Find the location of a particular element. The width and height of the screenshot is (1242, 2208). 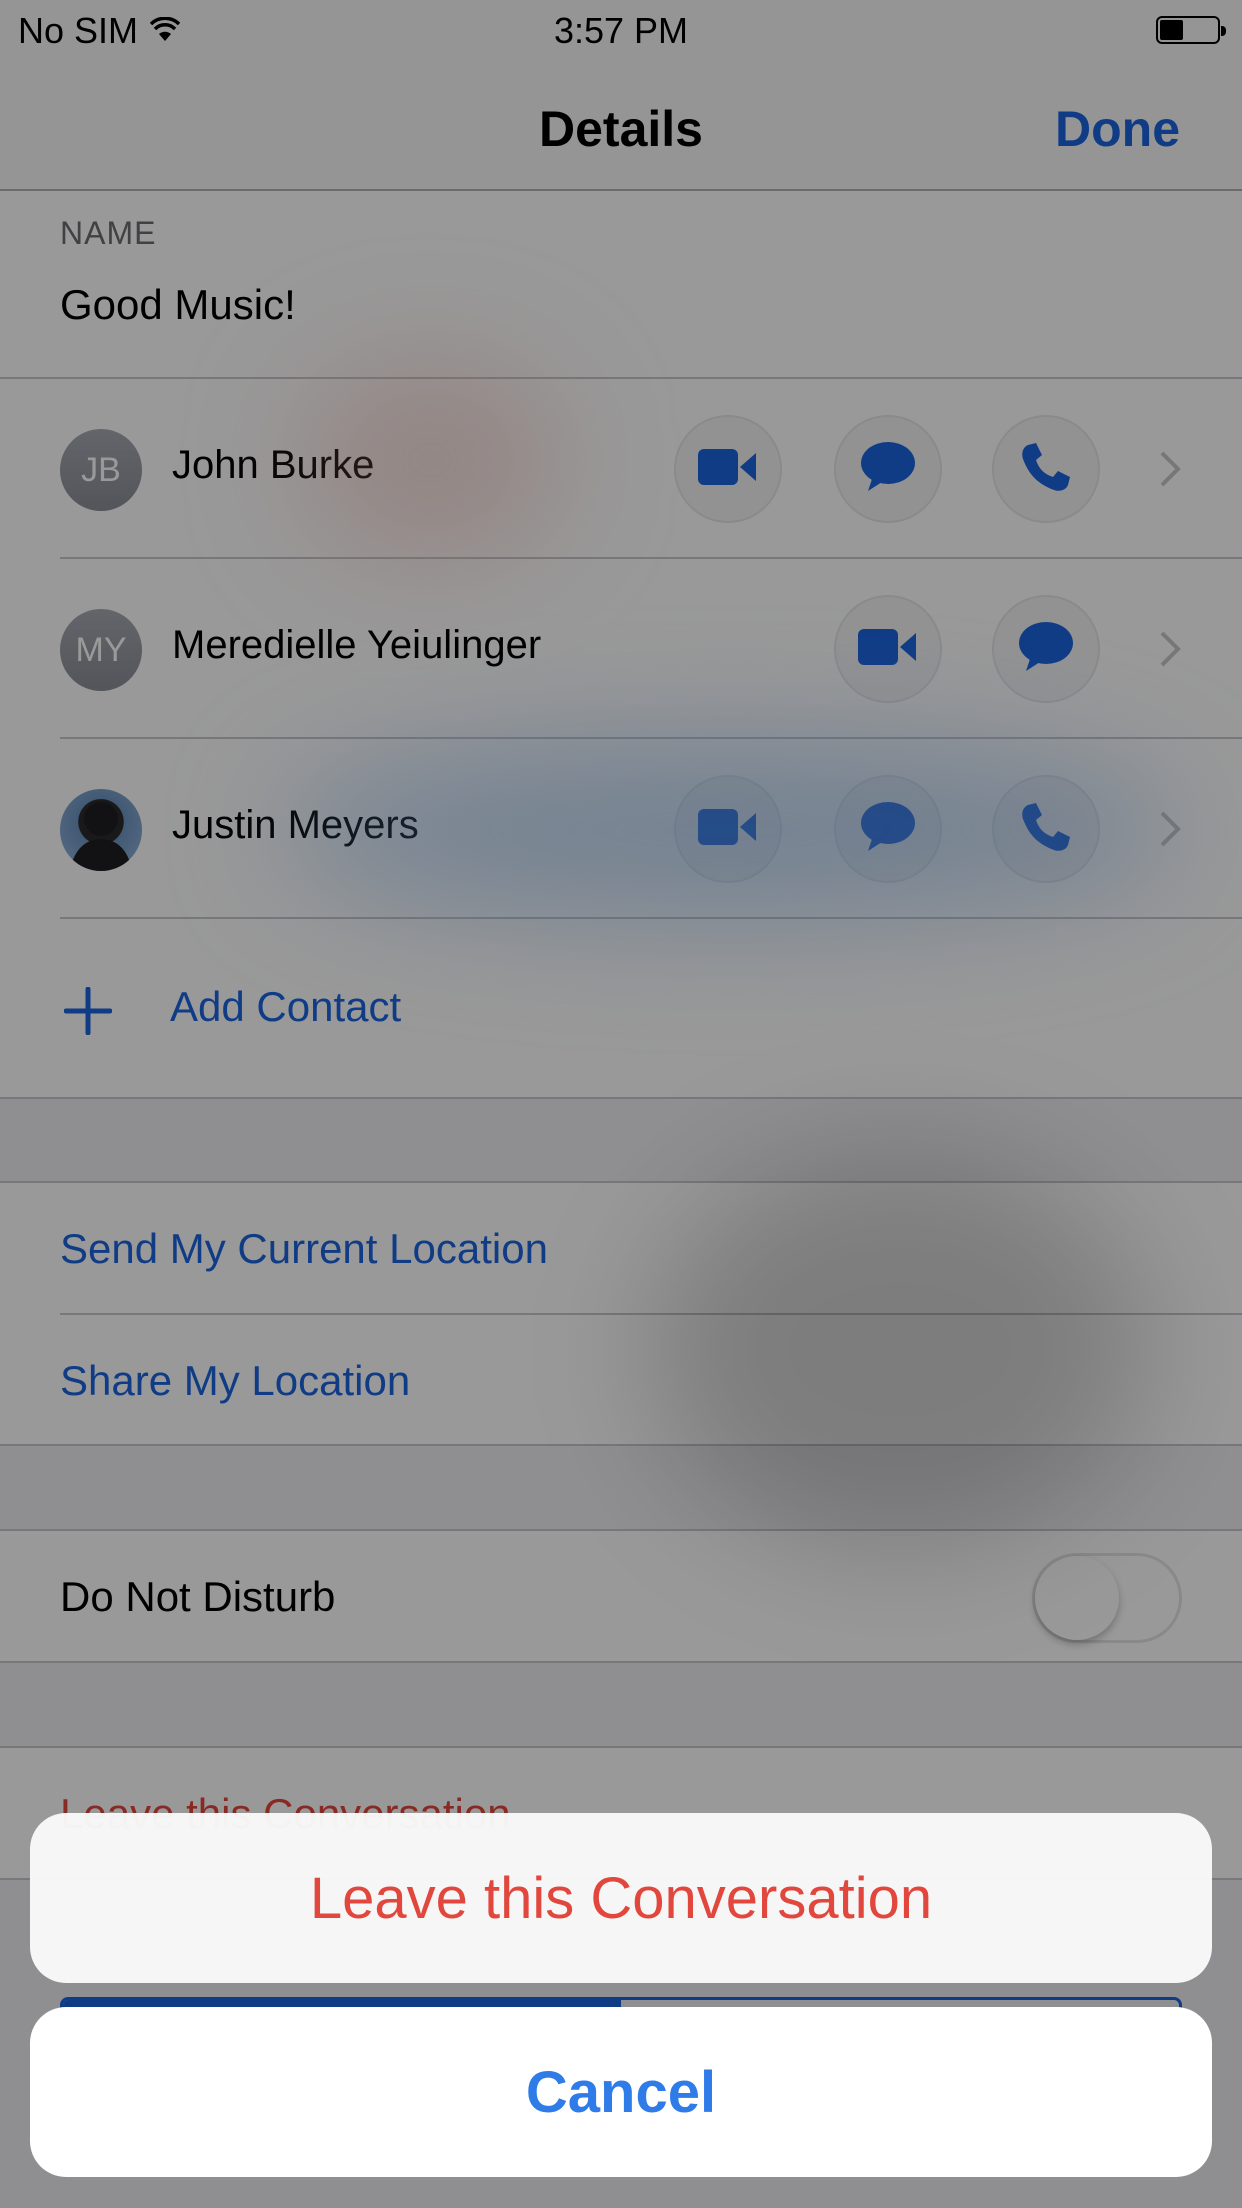

cancel-button: Cancel is located at coordinates (621, 2092).